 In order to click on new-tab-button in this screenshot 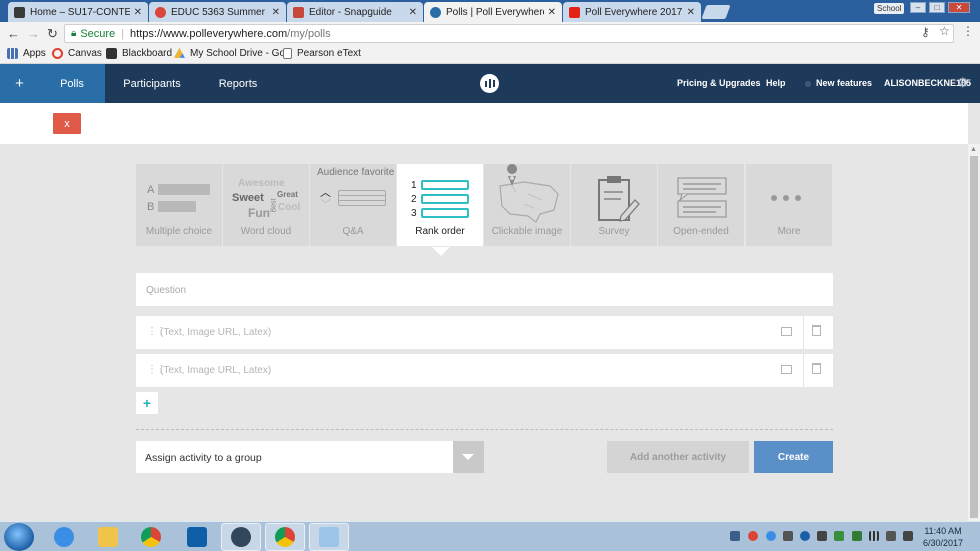, I will do `click(716, 12)`.